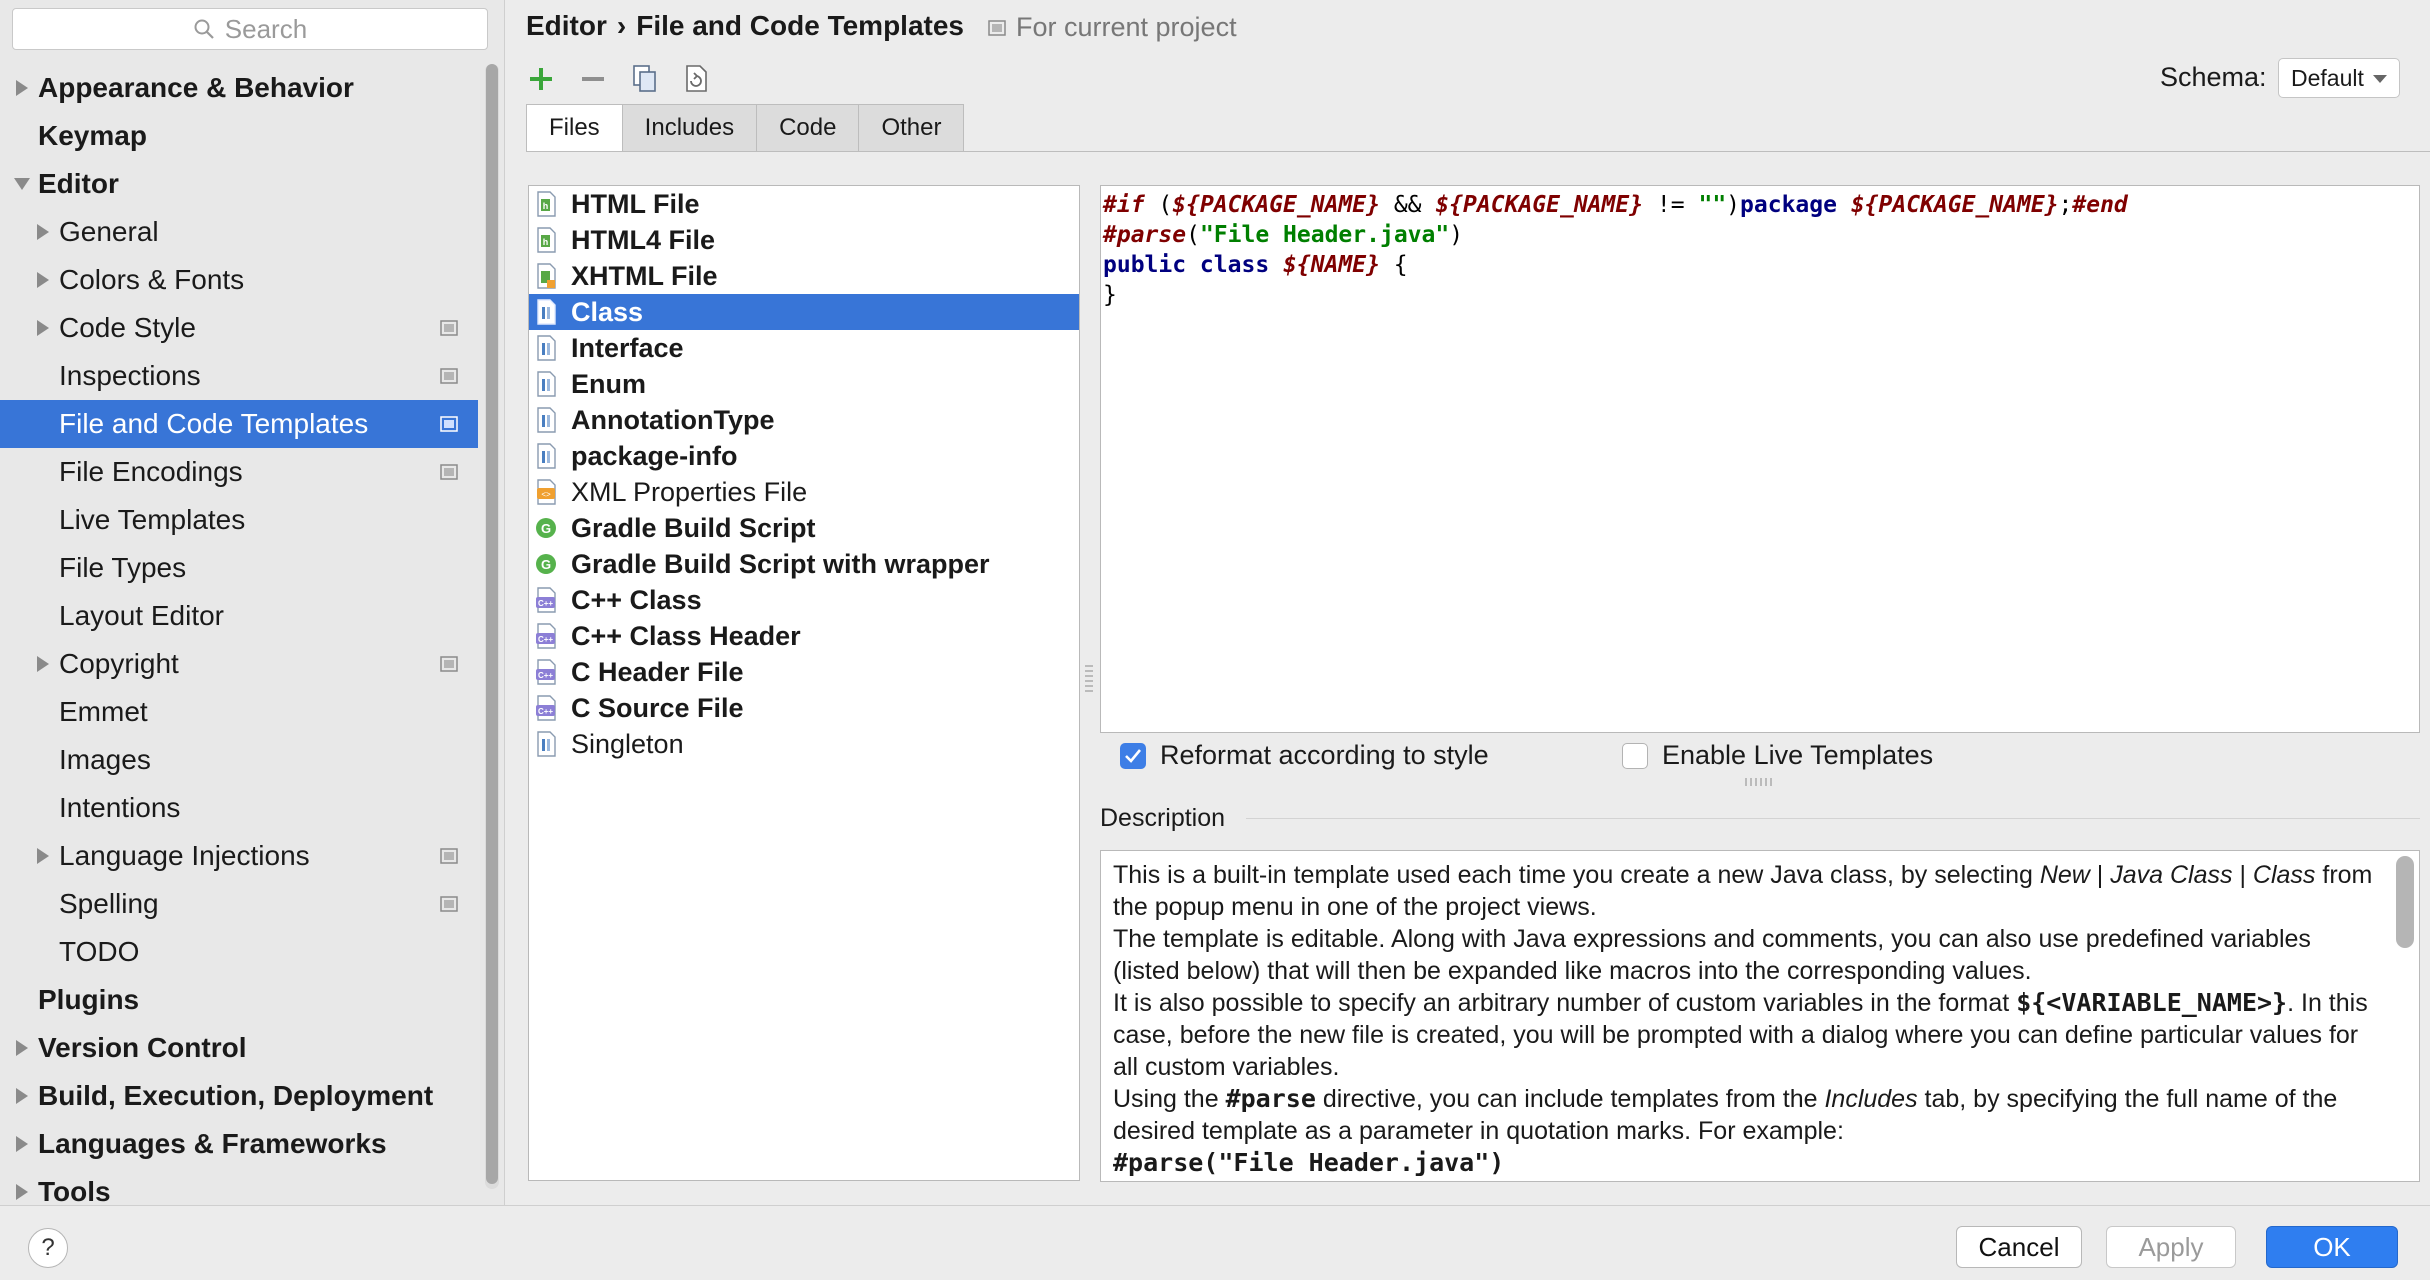 This screenshot has width=2430, height=1280. Describe the element at coordinates (239, 376) in the screenshot. I see `sidebar-item: Inspections` at that location.